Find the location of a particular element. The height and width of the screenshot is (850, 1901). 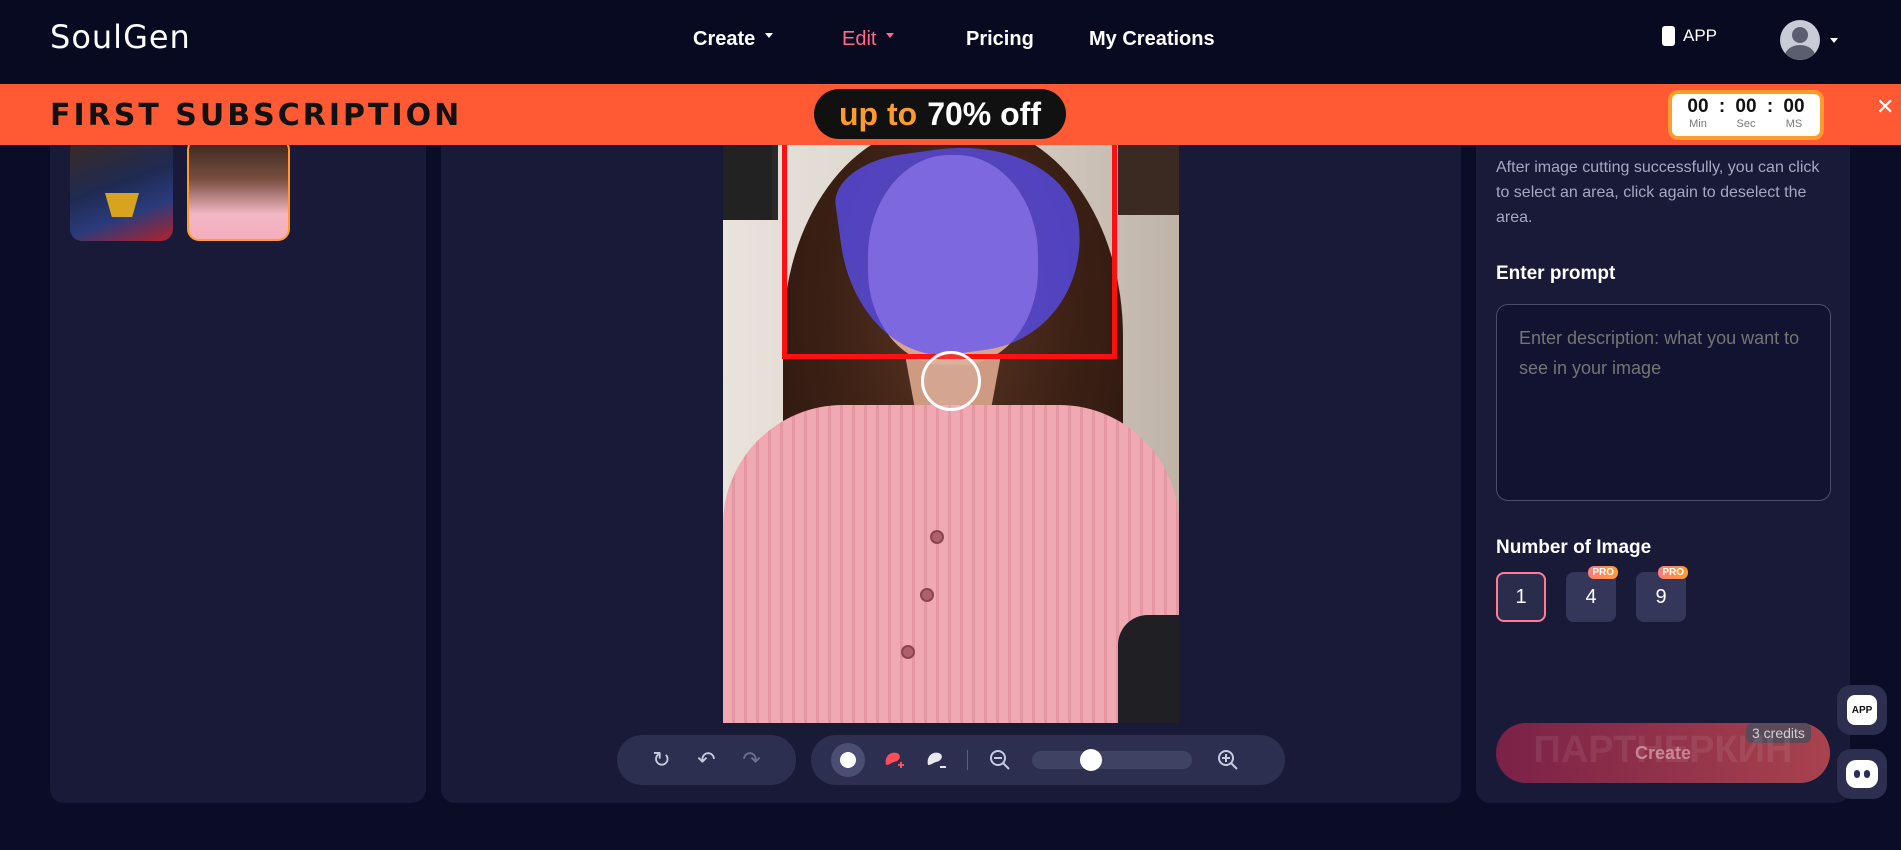

brush-add-icon is located at coordinates (893, 760).